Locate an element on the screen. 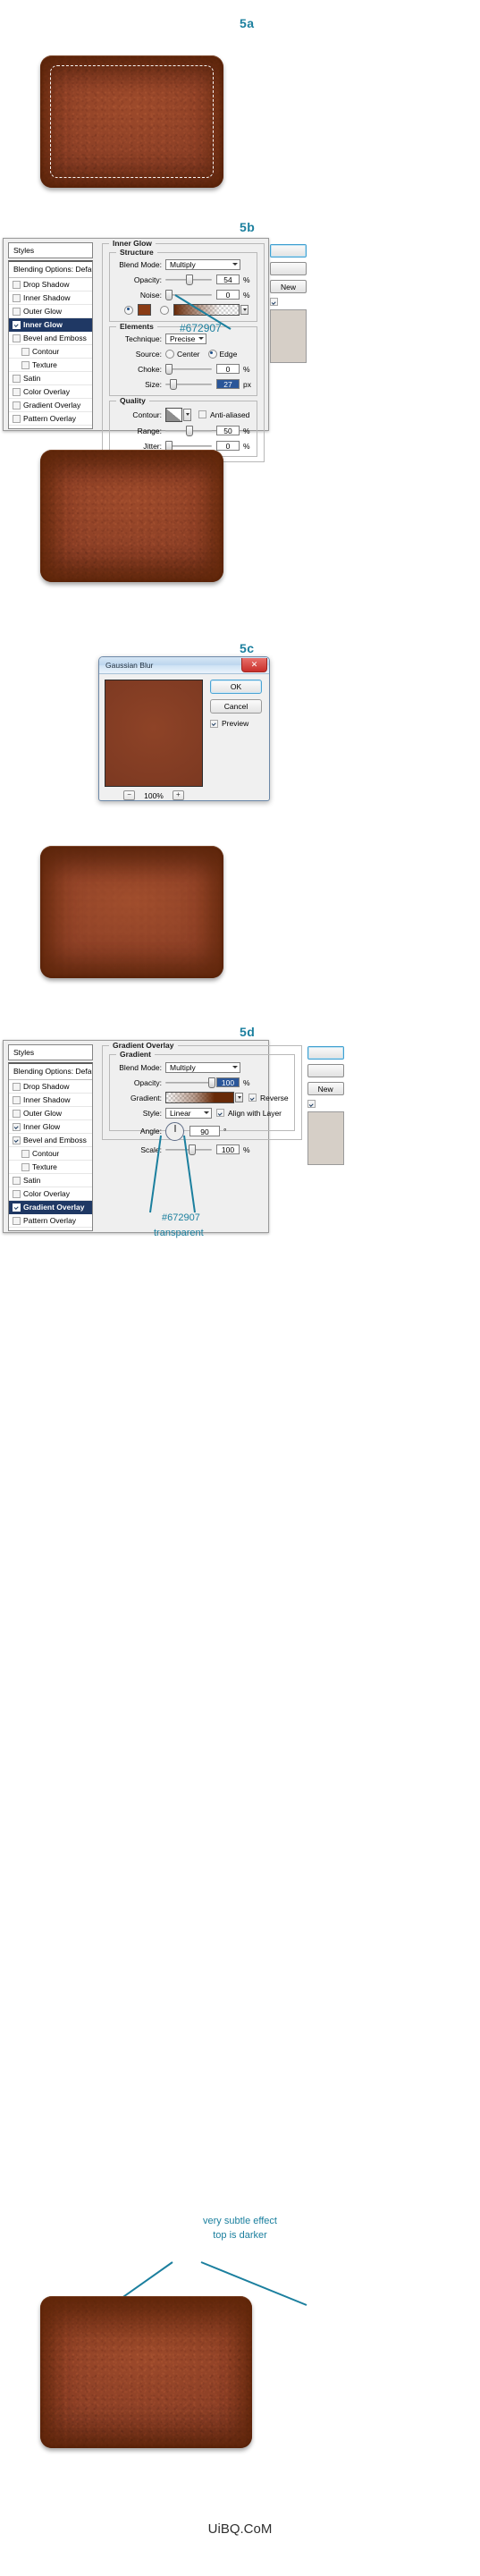 The height and width of the screenshot is (2576, 480). scale-input: 100 is located at coordinates (228, 1149).